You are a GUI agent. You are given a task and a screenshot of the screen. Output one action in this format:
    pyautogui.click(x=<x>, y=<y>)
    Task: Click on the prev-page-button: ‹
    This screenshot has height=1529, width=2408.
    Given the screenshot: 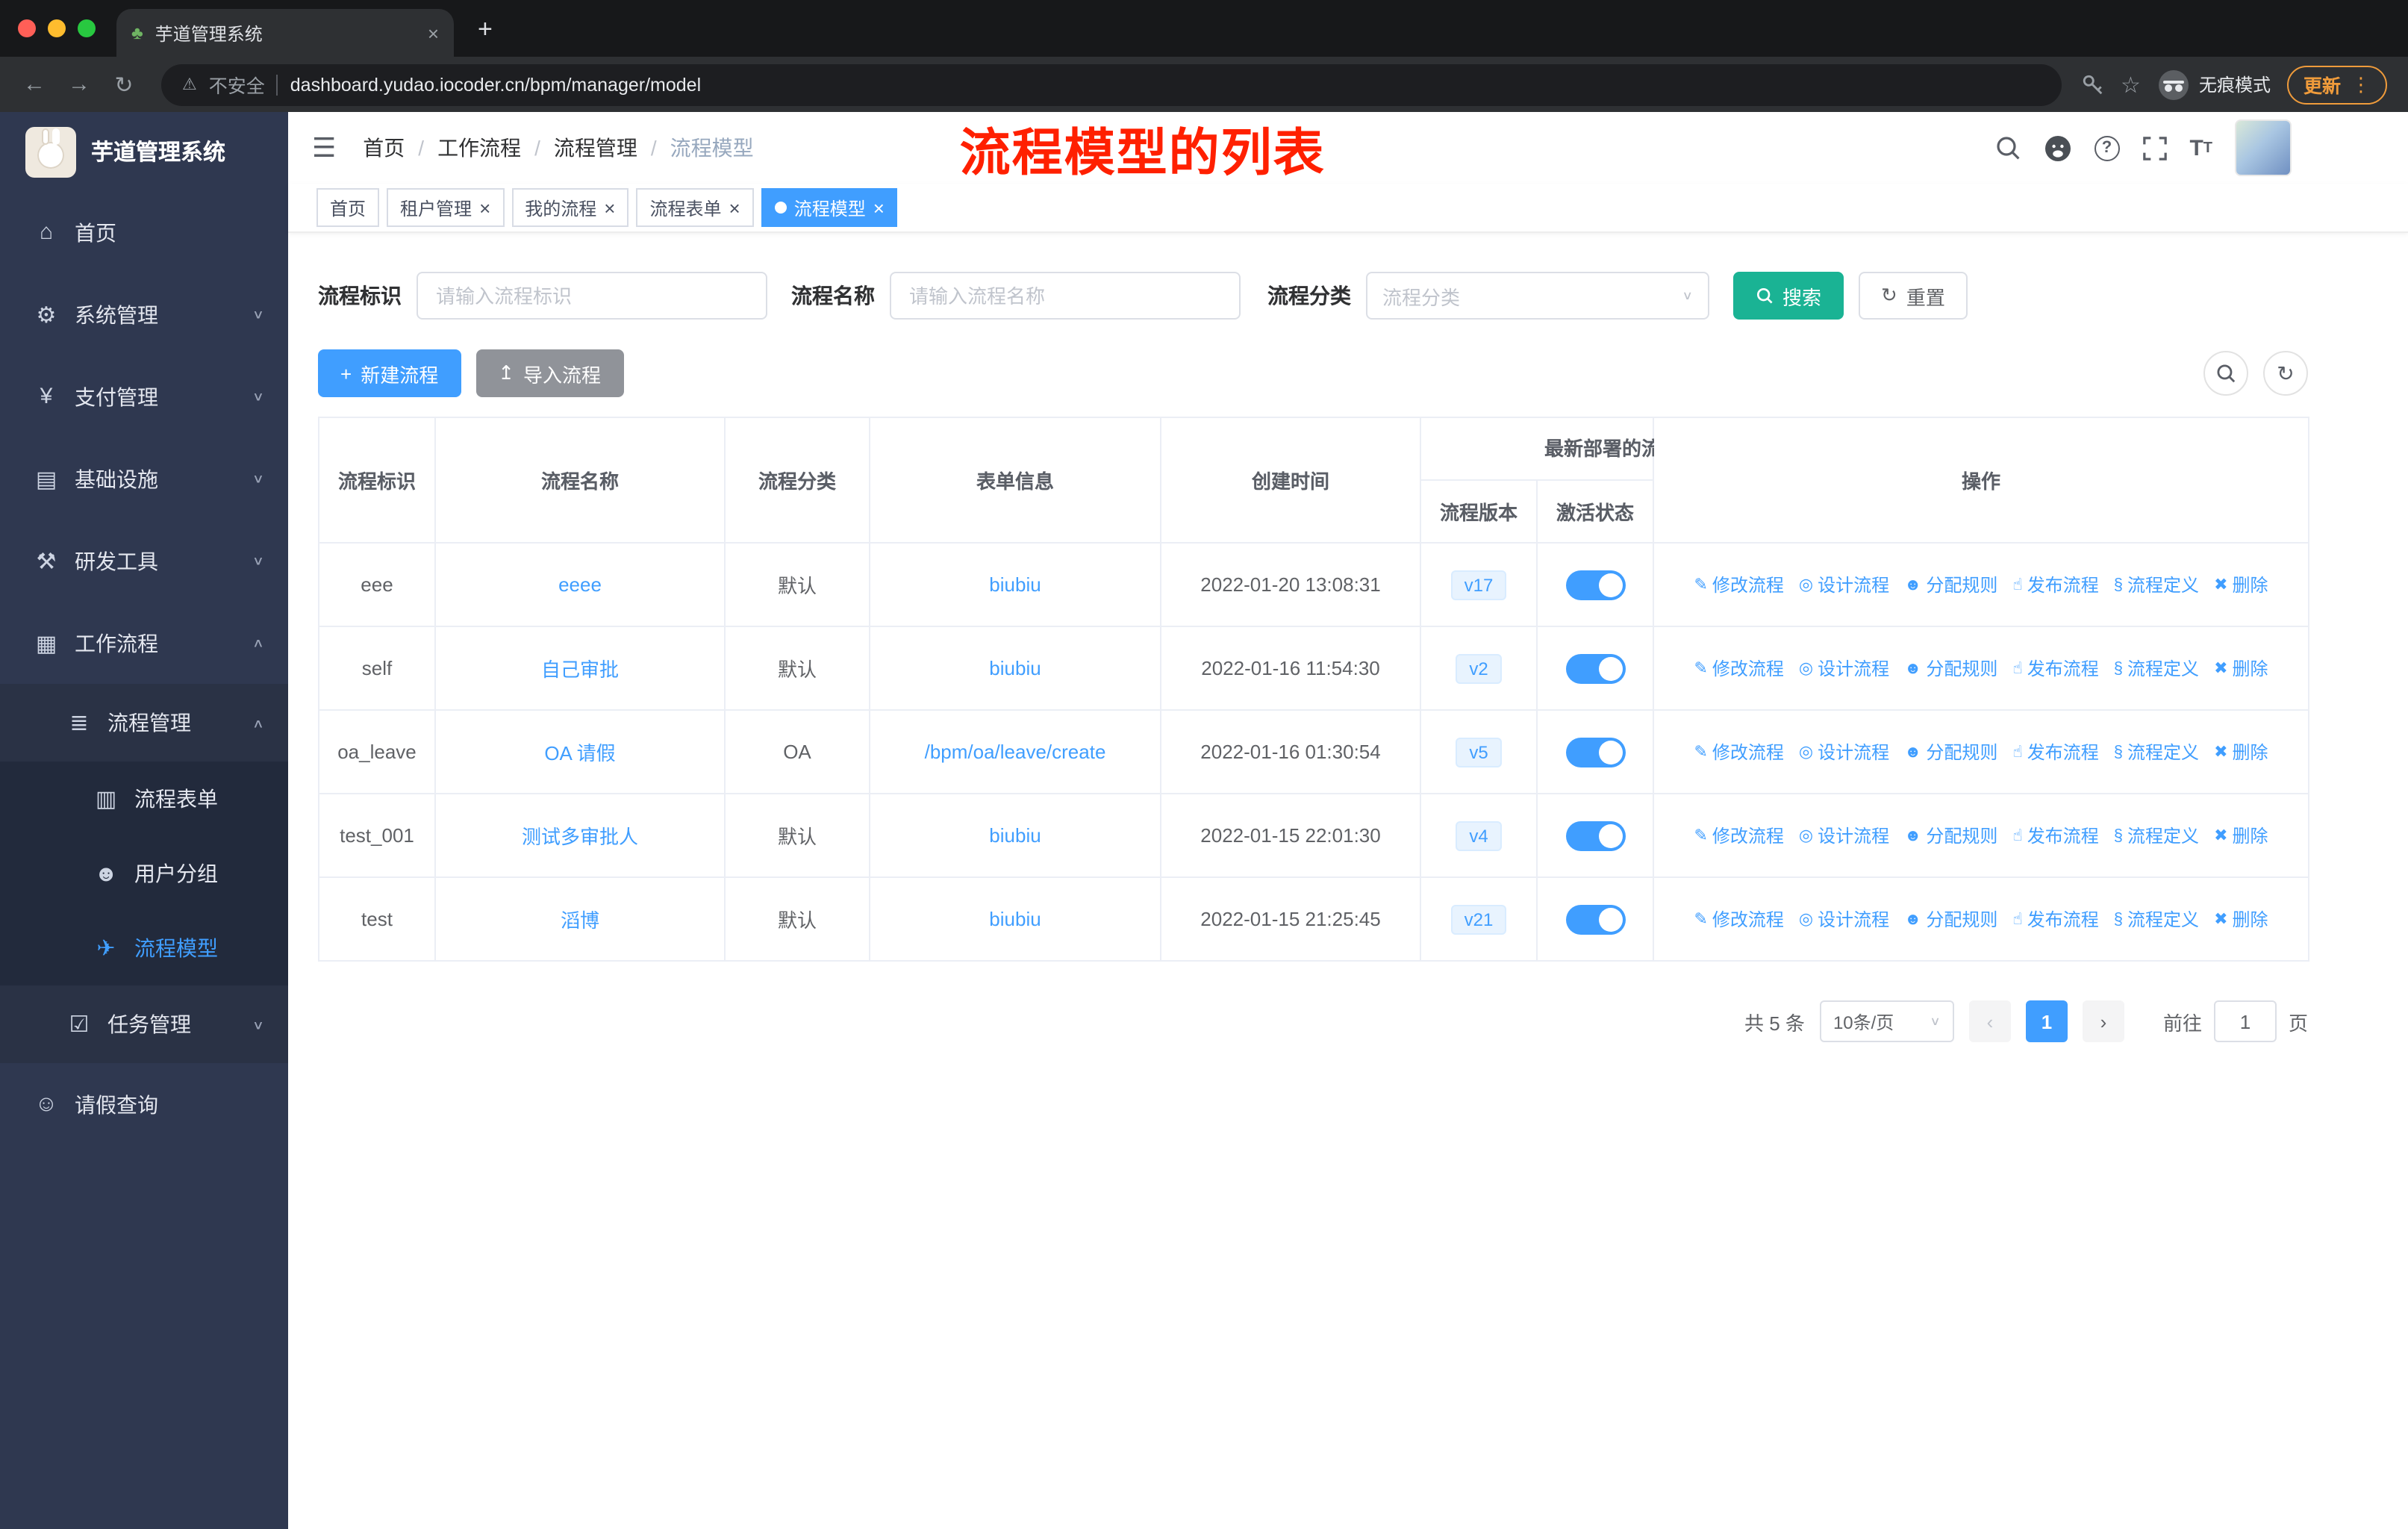 What is the action you would take?
    pyautogui.click(x=1989, y=1021)
    